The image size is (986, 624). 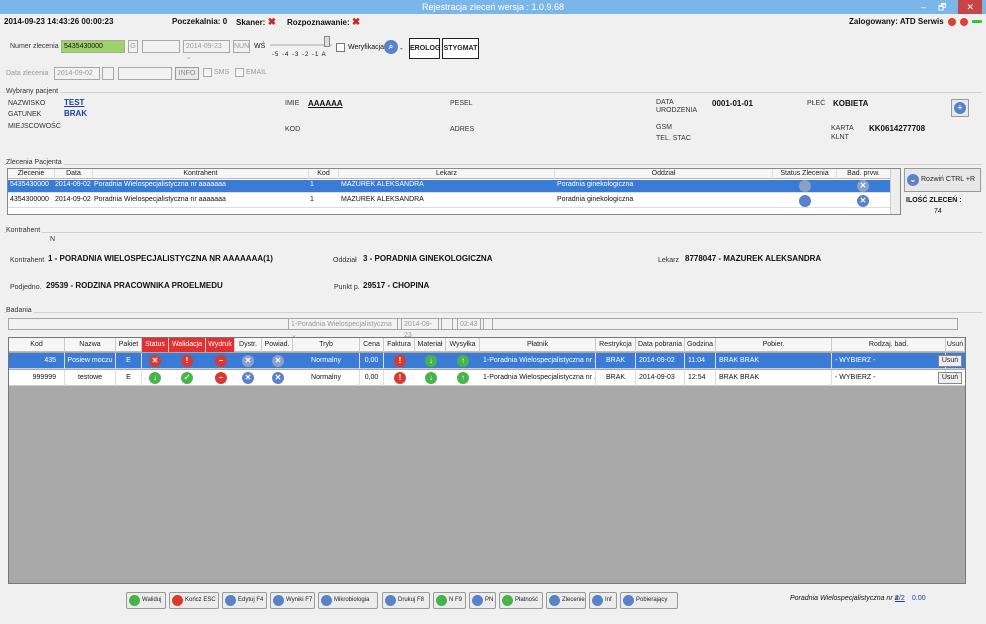 What do you see at coordinates (206, 50) in the screenshot?
I see `order-date-field: 2014-09-23 ⌄` at bounding box center [206, 50].